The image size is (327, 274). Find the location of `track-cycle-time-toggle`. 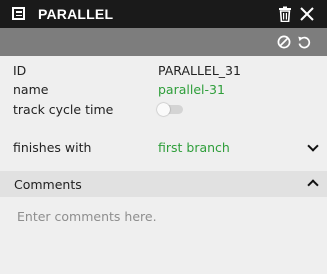

track-cycle-time-toggle is located at coordinates (170, 109).